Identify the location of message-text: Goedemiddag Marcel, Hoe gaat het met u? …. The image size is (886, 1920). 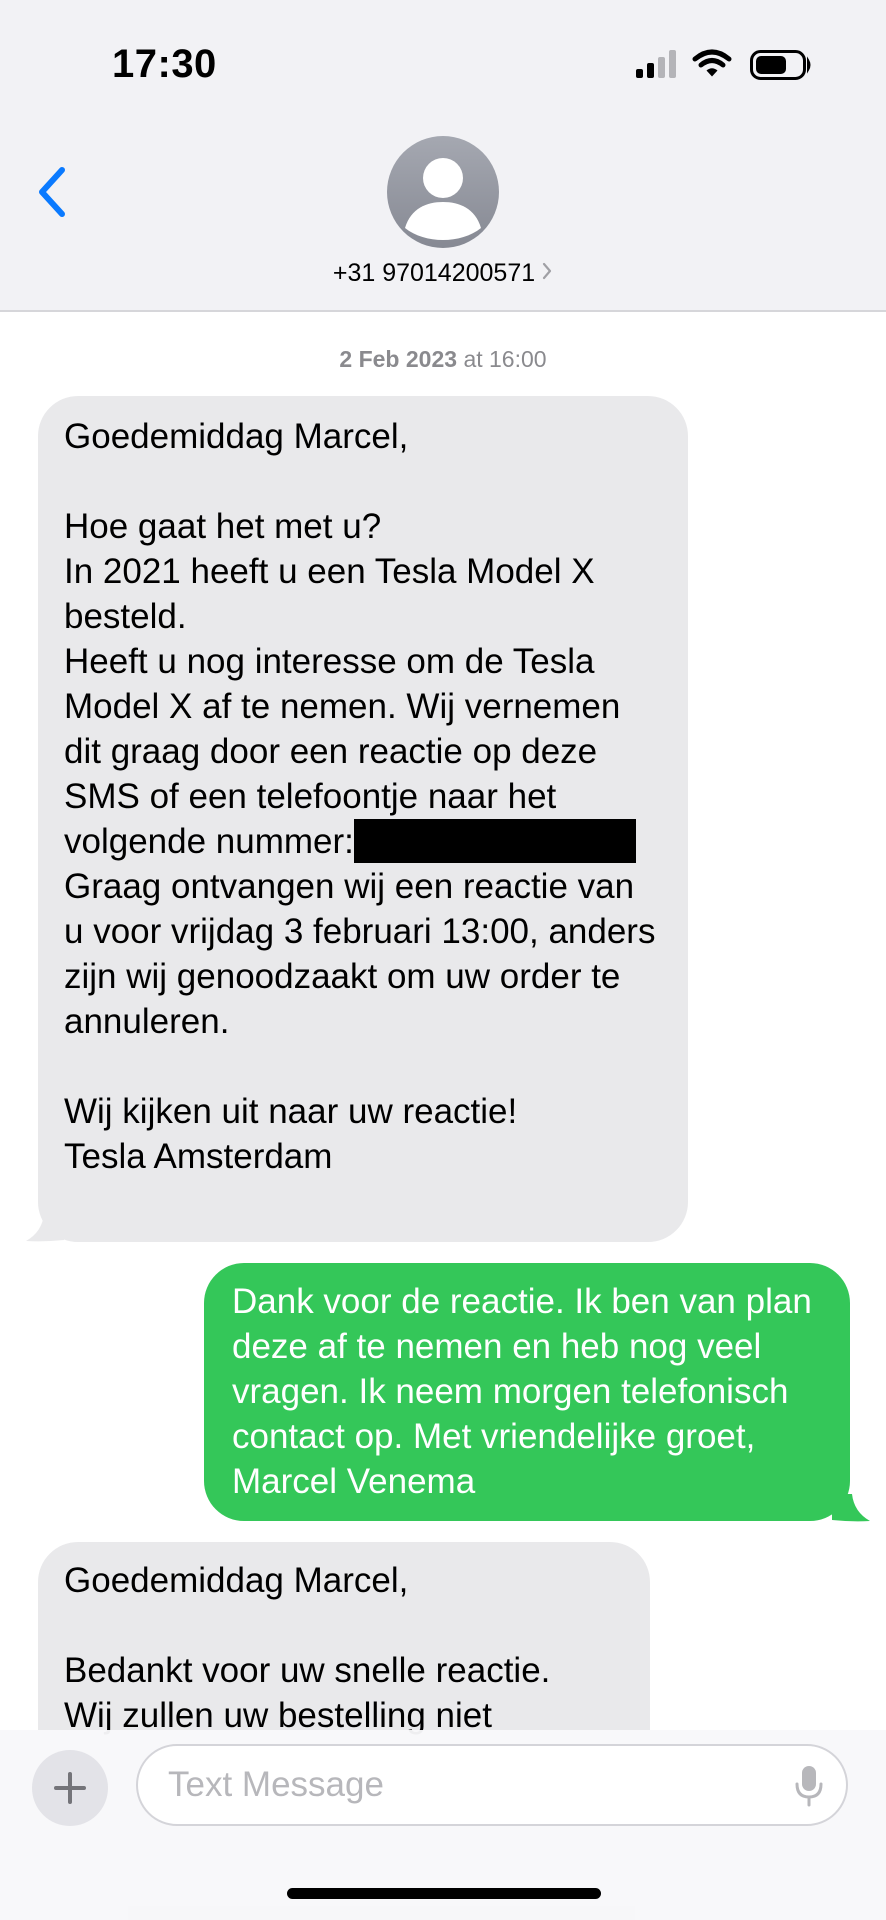
(342, 639).